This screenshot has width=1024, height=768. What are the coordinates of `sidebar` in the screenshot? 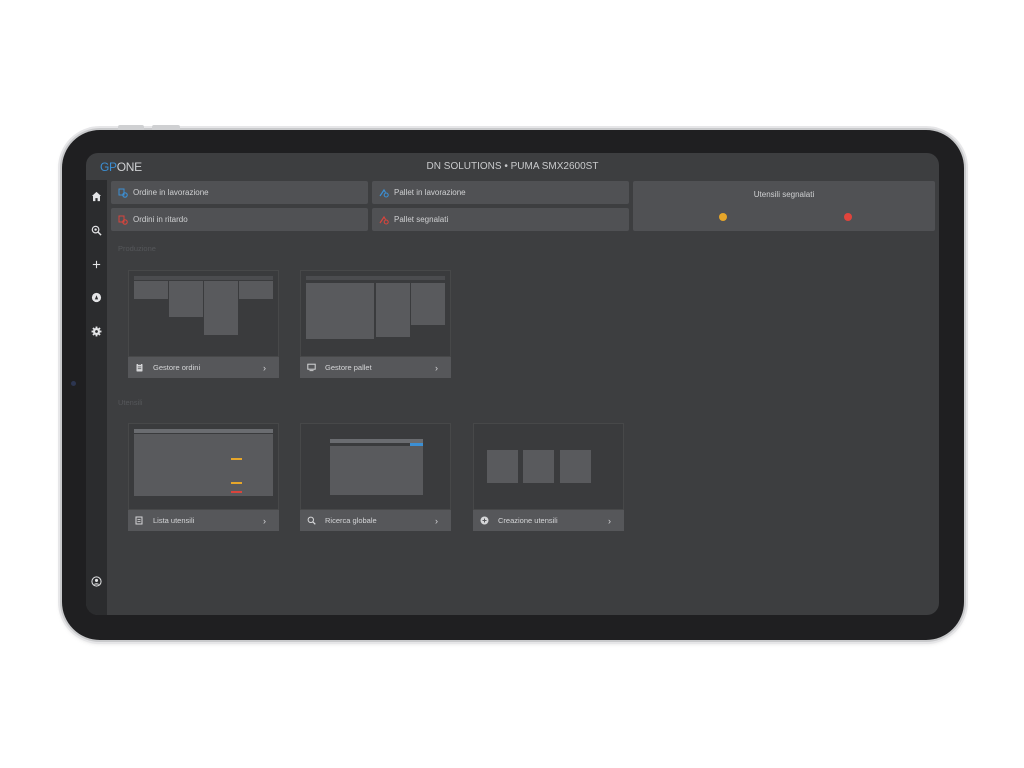 It's located at (96, 397).